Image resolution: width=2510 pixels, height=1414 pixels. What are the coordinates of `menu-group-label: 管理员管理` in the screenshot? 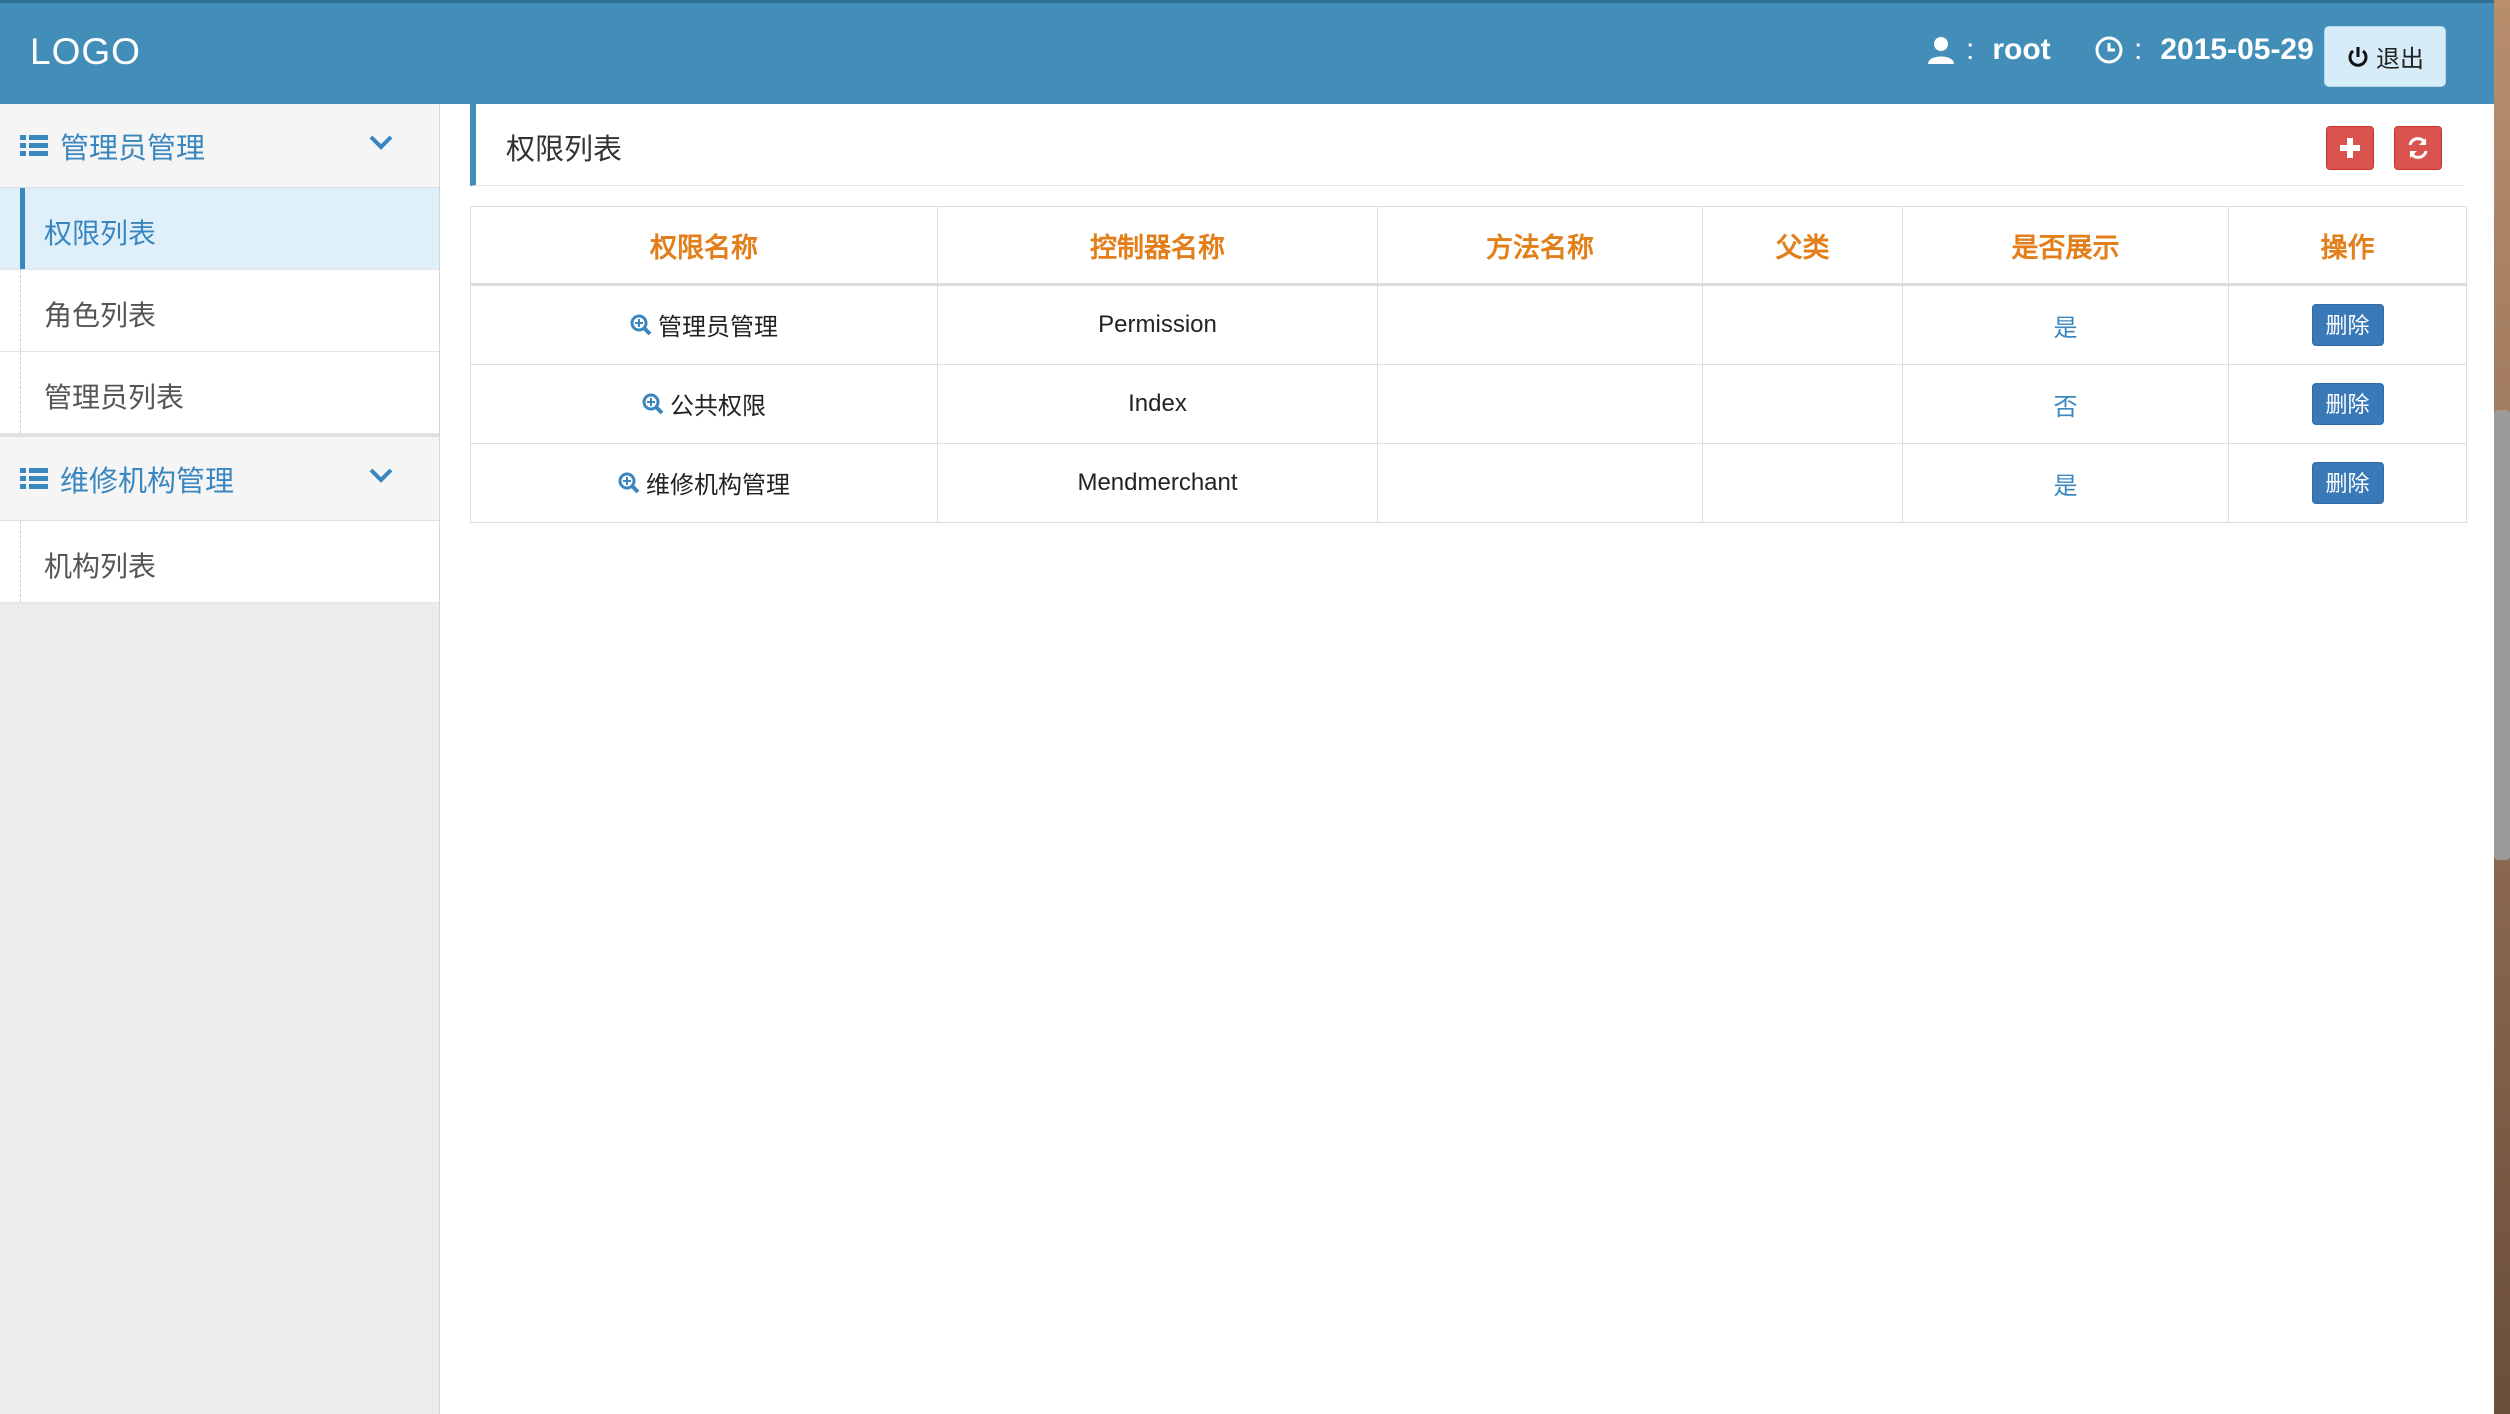 It's located at (133, 148).